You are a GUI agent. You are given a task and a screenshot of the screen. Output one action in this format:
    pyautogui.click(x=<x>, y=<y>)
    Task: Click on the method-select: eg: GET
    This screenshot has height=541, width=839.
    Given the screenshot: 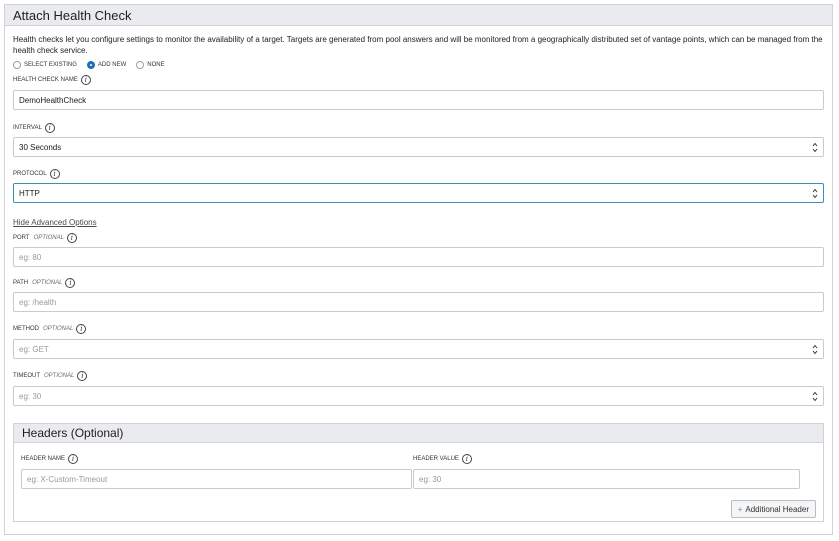 What is the action you would take?
    pyautogui.click(x=418, y=349)
    